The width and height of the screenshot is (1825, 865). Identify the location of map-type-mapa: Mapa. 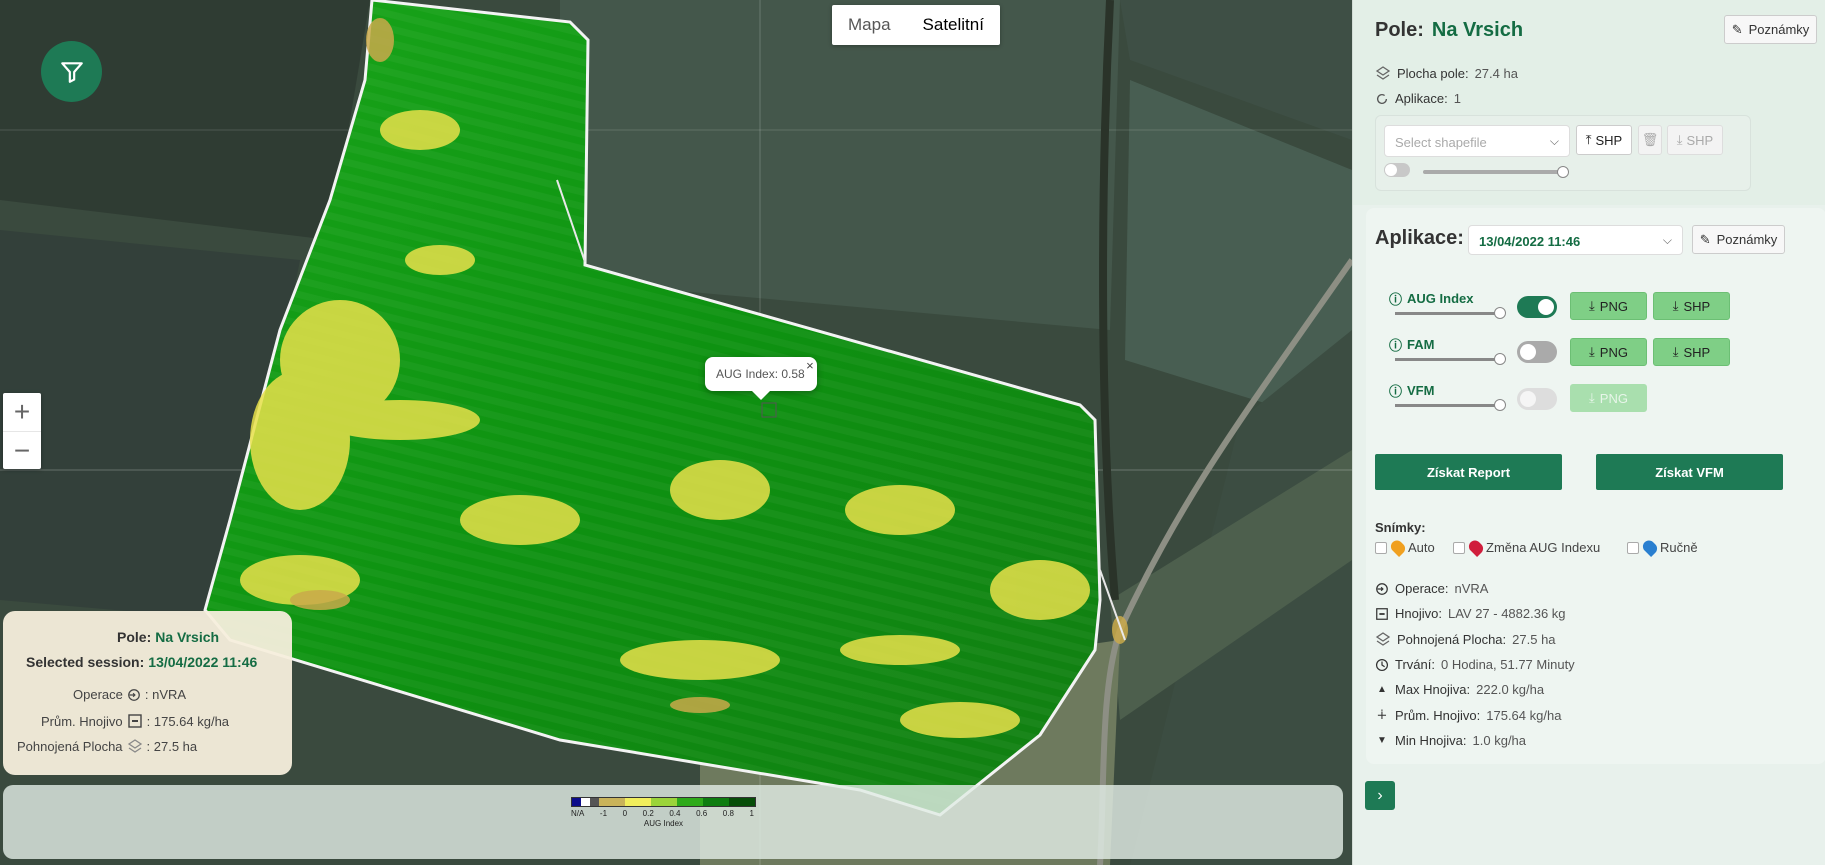
(869, 25).